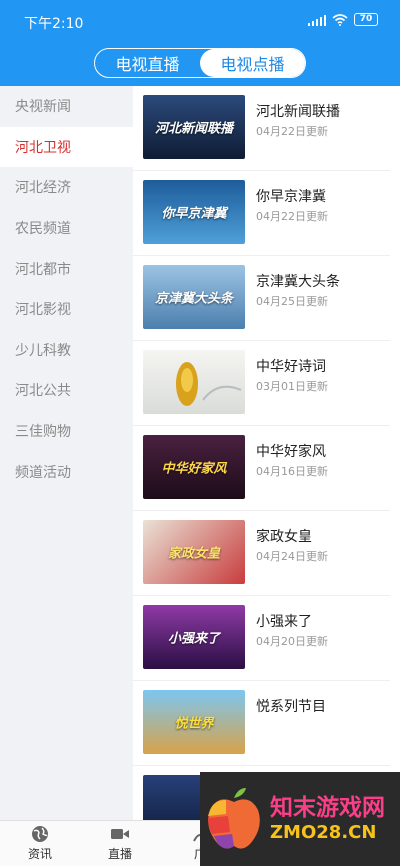  I want to click on tab-tv-live: 电视直播, so click(147, 63).